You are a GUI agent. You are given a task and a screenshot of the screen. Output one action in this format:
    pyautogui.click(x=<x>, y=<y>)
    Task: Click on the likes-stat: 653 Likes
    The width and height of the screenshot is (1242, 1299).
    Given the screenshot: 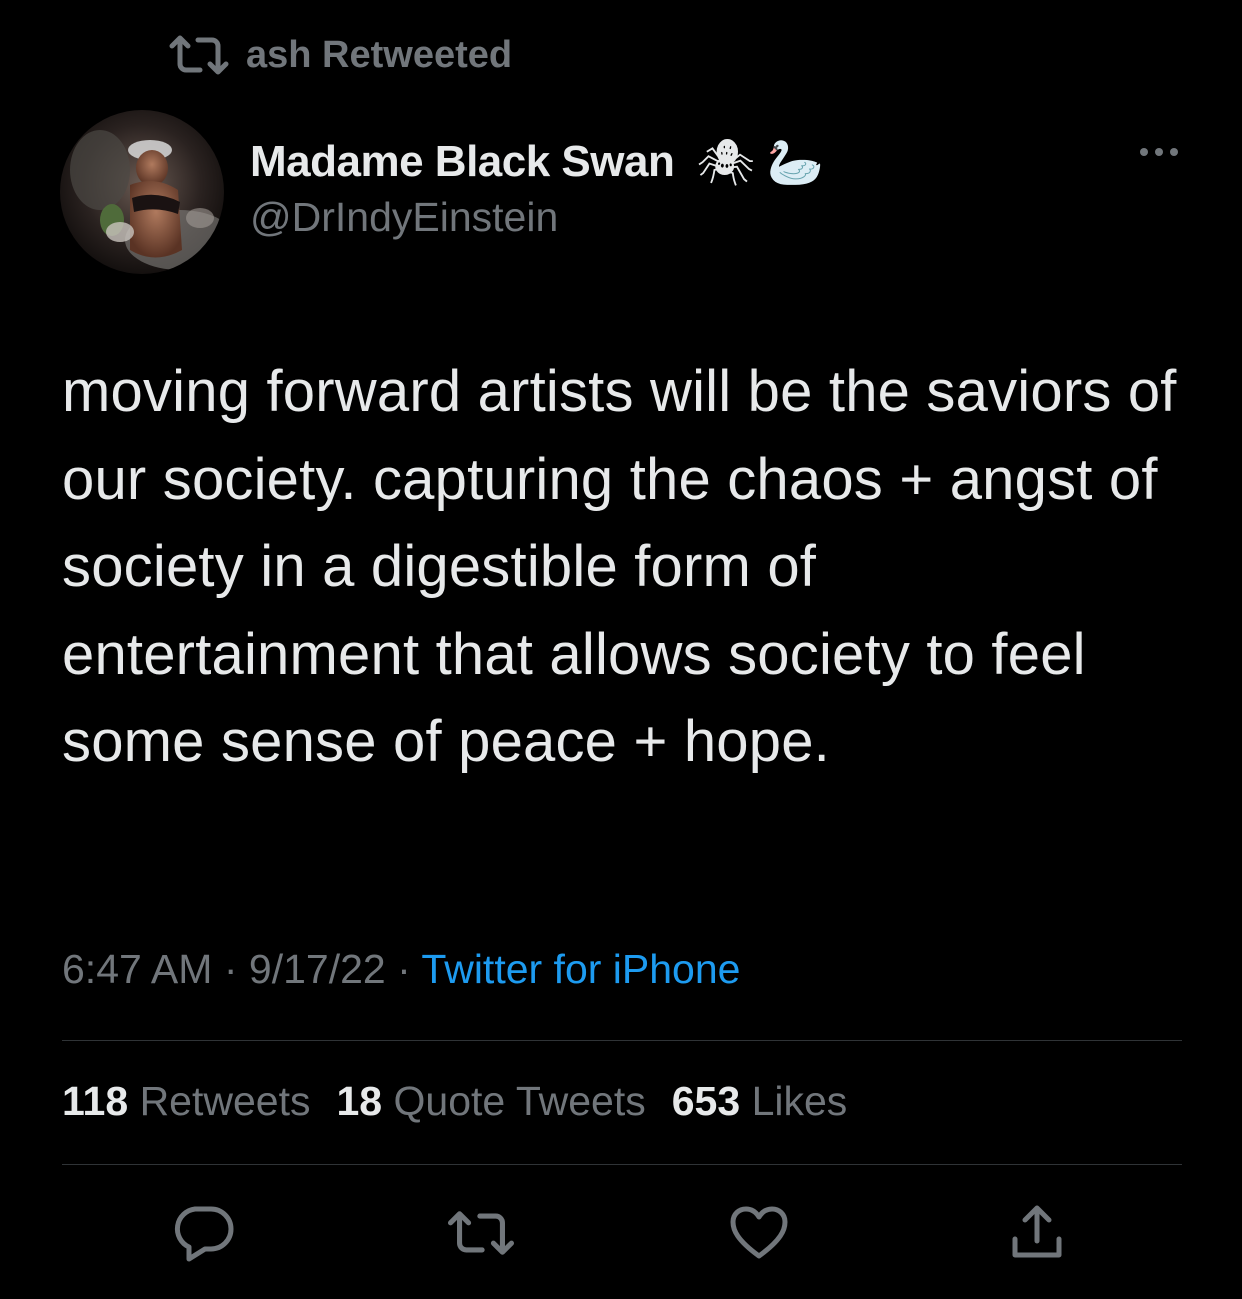 What is the action you would take?
    pyautogui.click(x=760, y=1101)
    